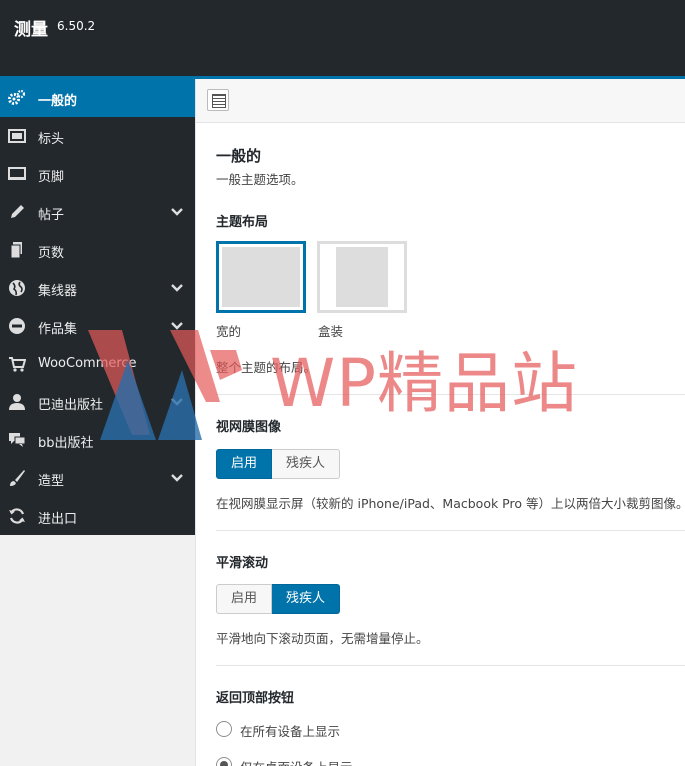  I want to click on panel-toolbar, so click(440, 101).